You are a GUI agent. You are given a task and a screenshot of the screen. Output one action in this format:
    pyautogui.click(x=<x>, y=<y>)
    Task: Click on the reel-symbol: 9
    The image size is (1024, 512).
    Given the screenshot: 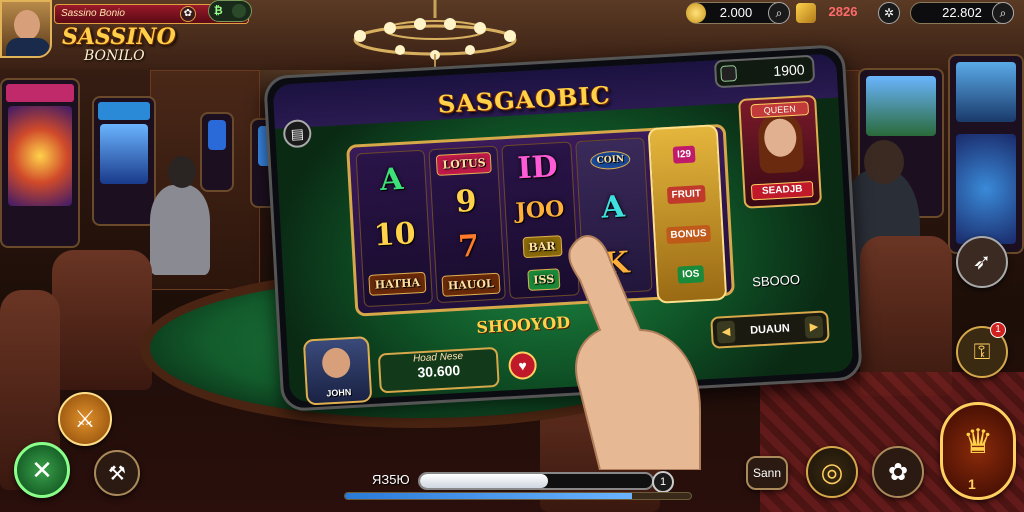 What is the action you would take?
    pyautogui.click(x=466, y=201)
    